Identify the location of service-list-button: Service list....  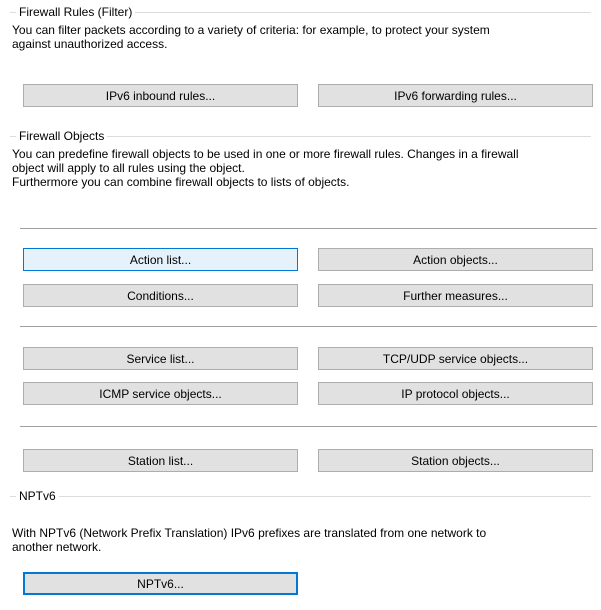
(160, 358).